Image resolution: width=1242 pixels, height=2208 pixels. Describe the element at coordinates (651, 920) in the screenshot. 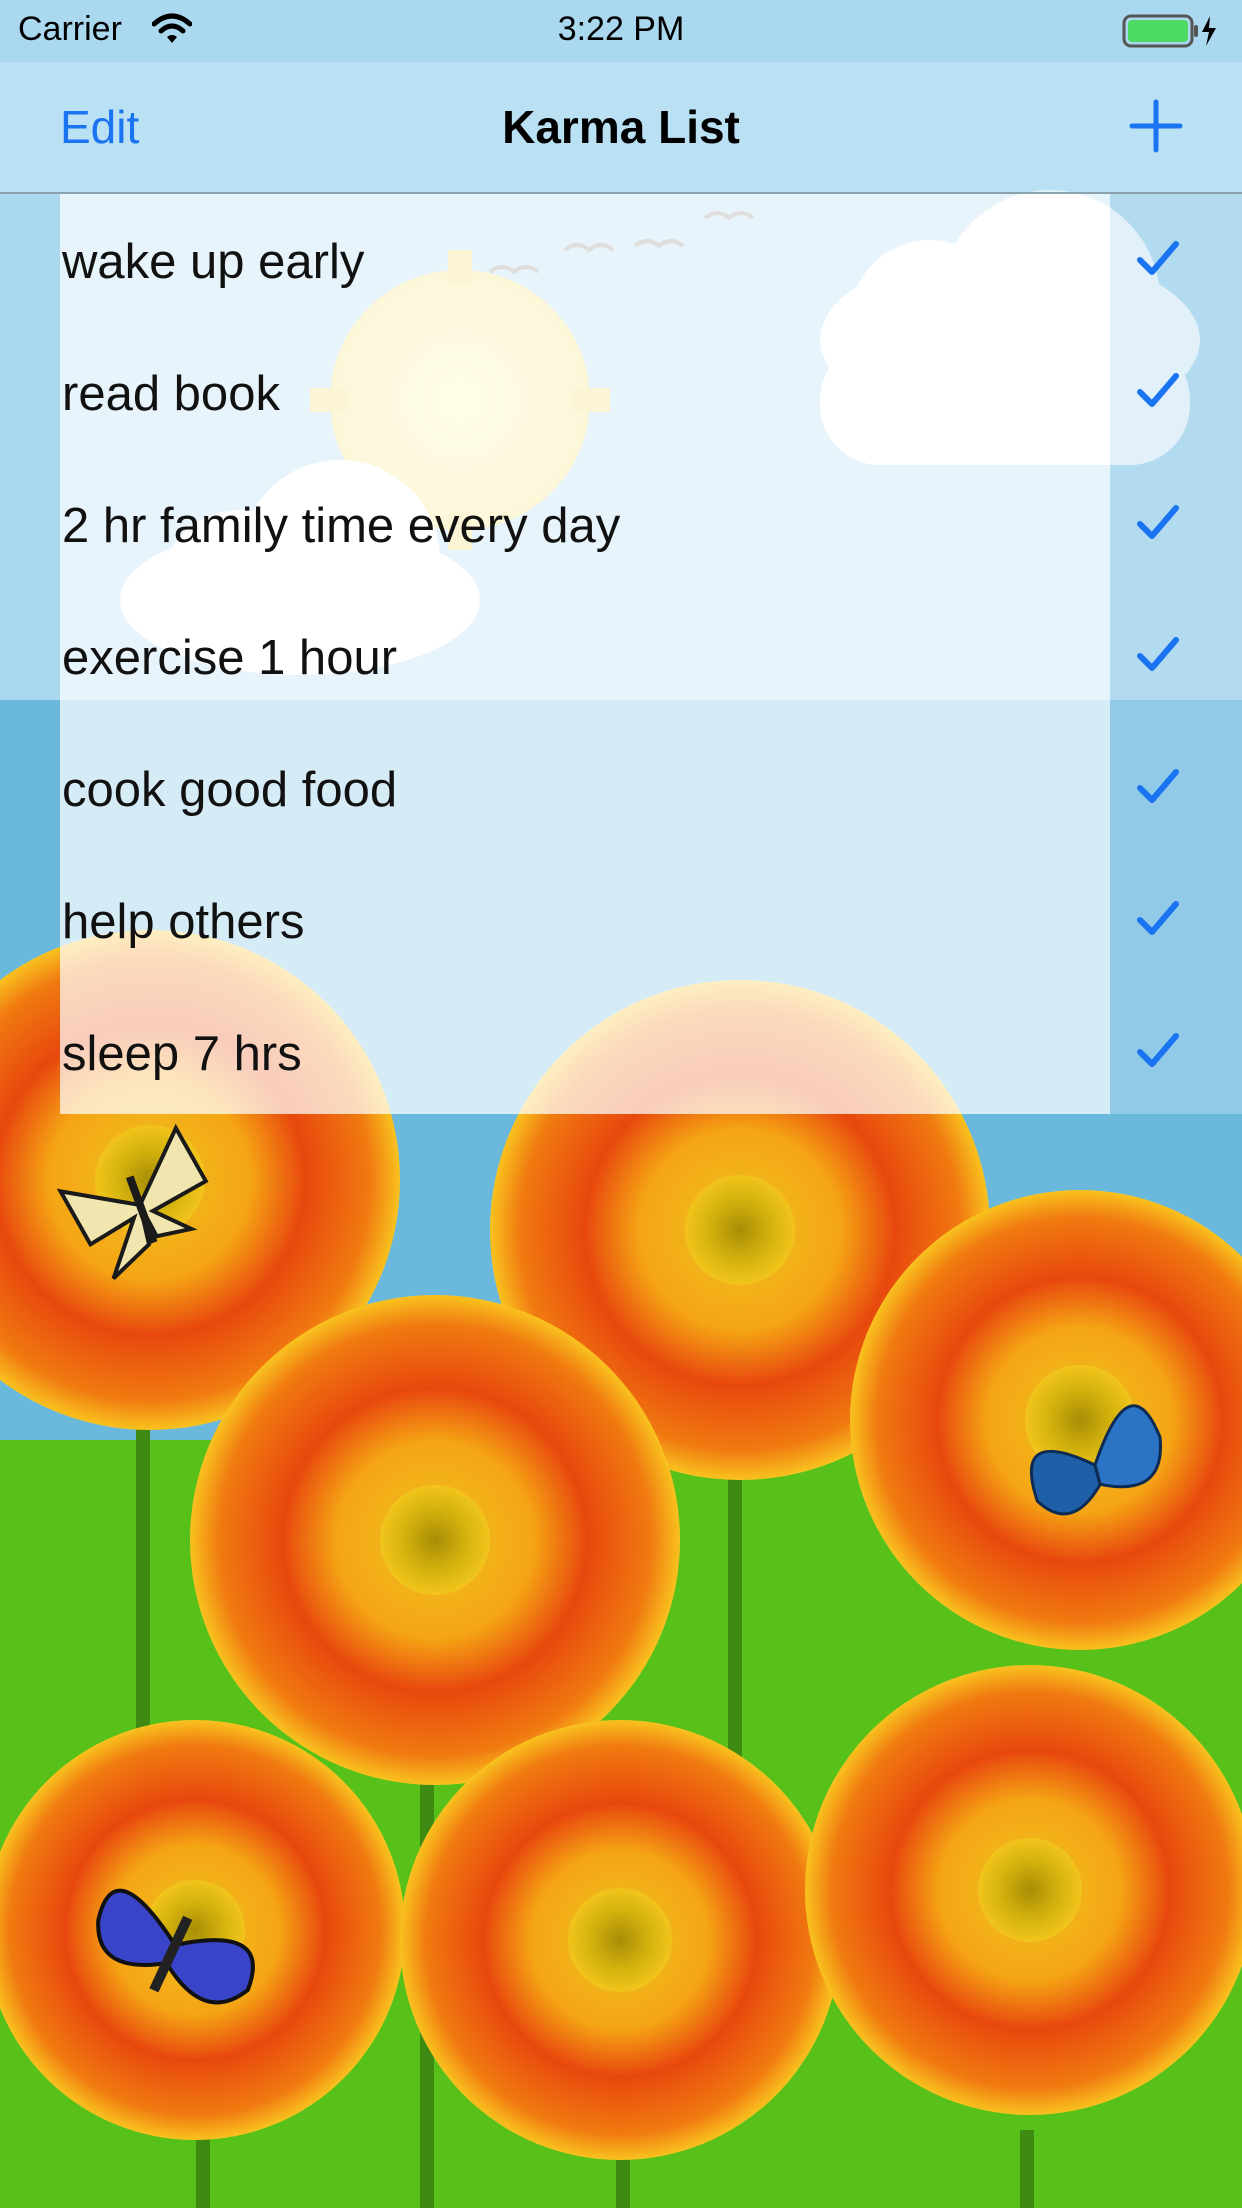

I see `list-item: help others` at that location.